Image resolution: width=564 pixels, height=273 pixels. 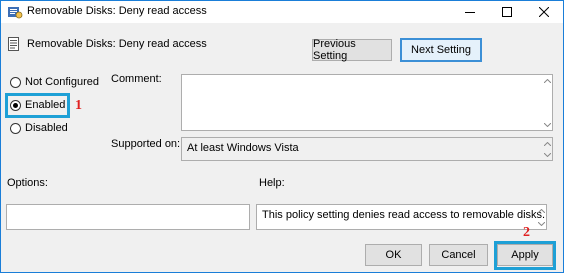 What do you see at coordinates (13, 44) in the screenshot?
I see `policy-document-icon` at bounding box center [13, 44].